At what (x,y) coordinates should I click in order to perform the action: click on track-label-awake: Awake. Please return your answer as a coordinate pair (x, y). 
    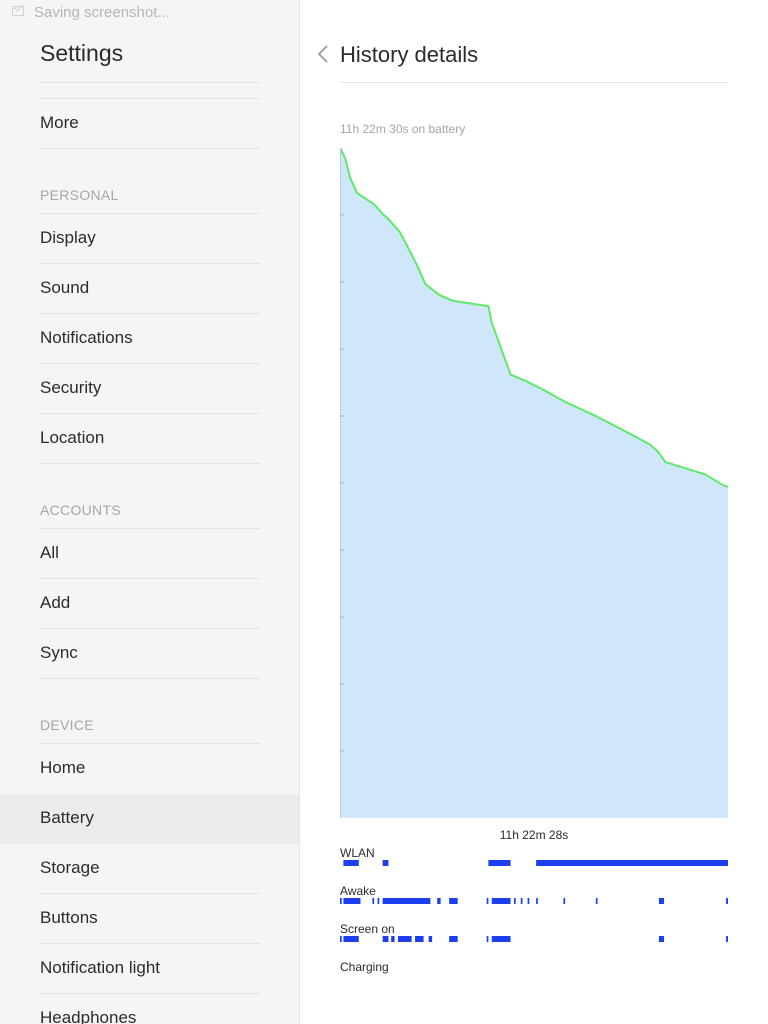
    Looking at the image, I should click on (358, 891).